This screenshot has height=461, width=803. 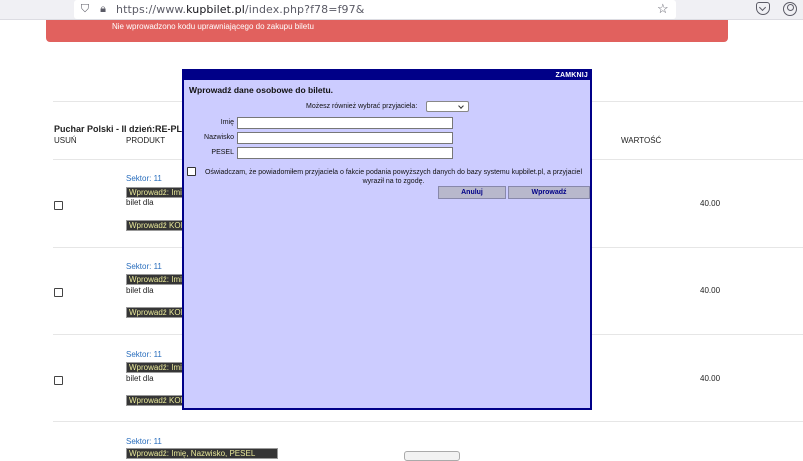 What do you see at coordinates (191, 171) in the screenshot?
I see `consent-checkbox` at bounding box center [191, 171].